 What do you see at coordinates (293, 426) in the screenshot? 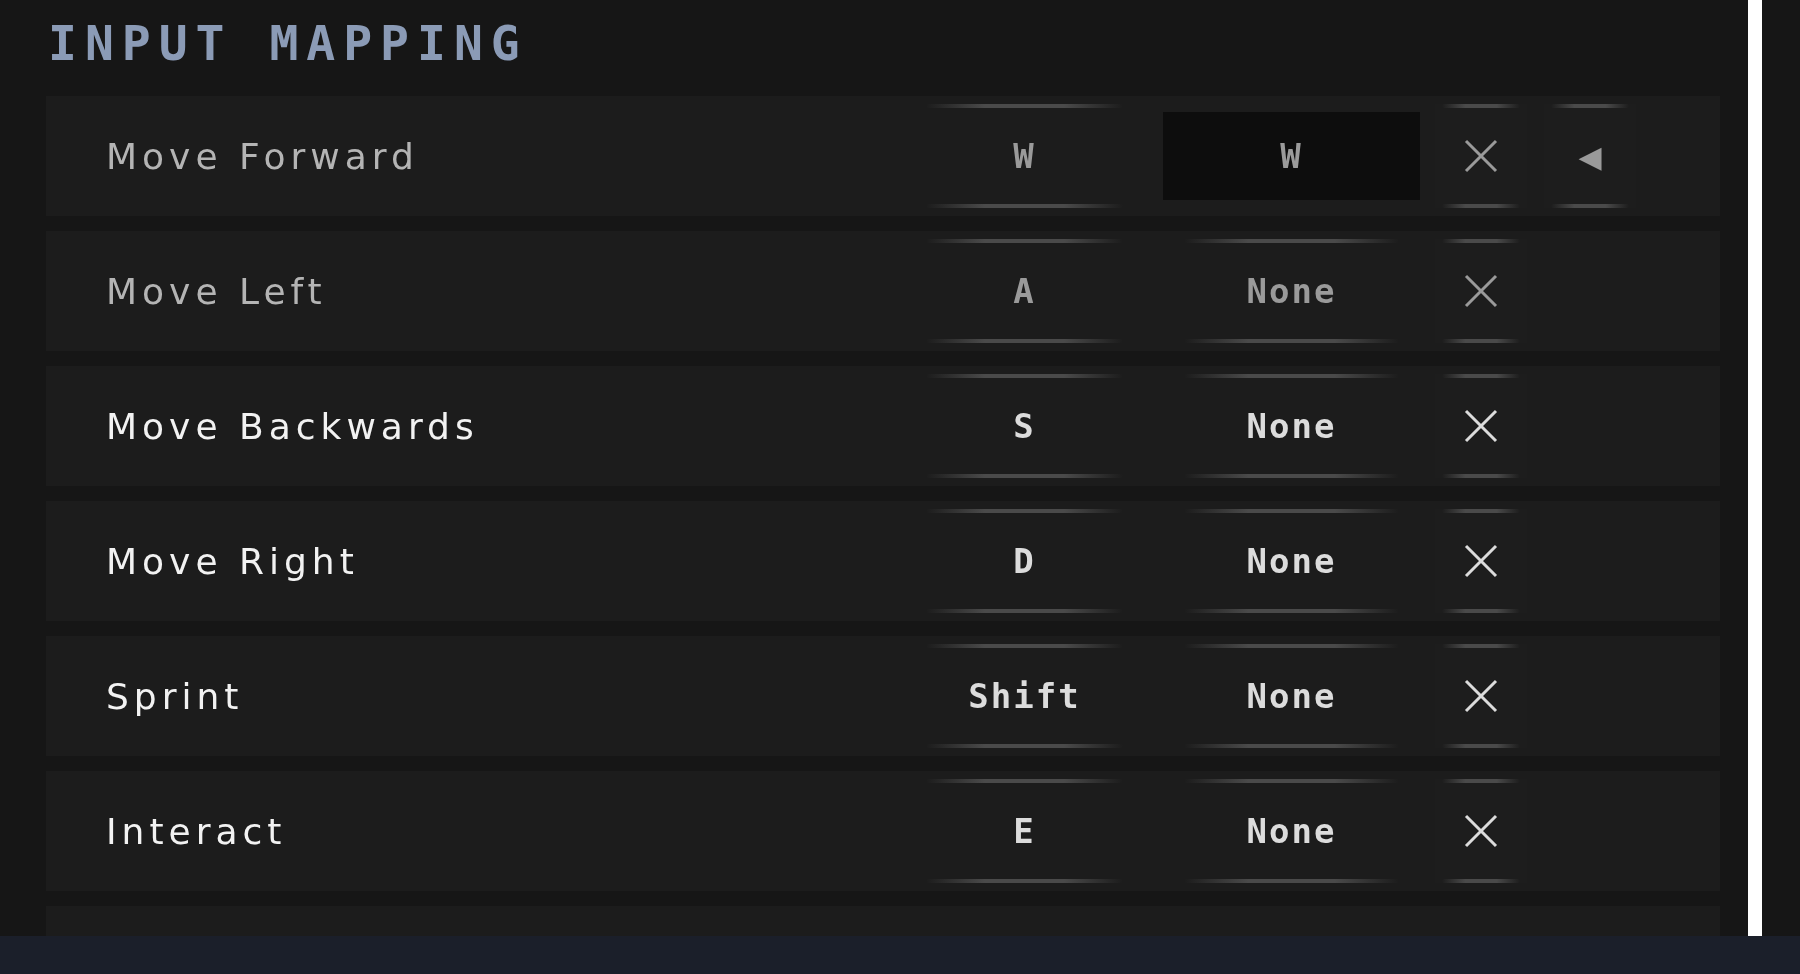
I see `action-label: Move Backwards` at bounding box center [293, 426].